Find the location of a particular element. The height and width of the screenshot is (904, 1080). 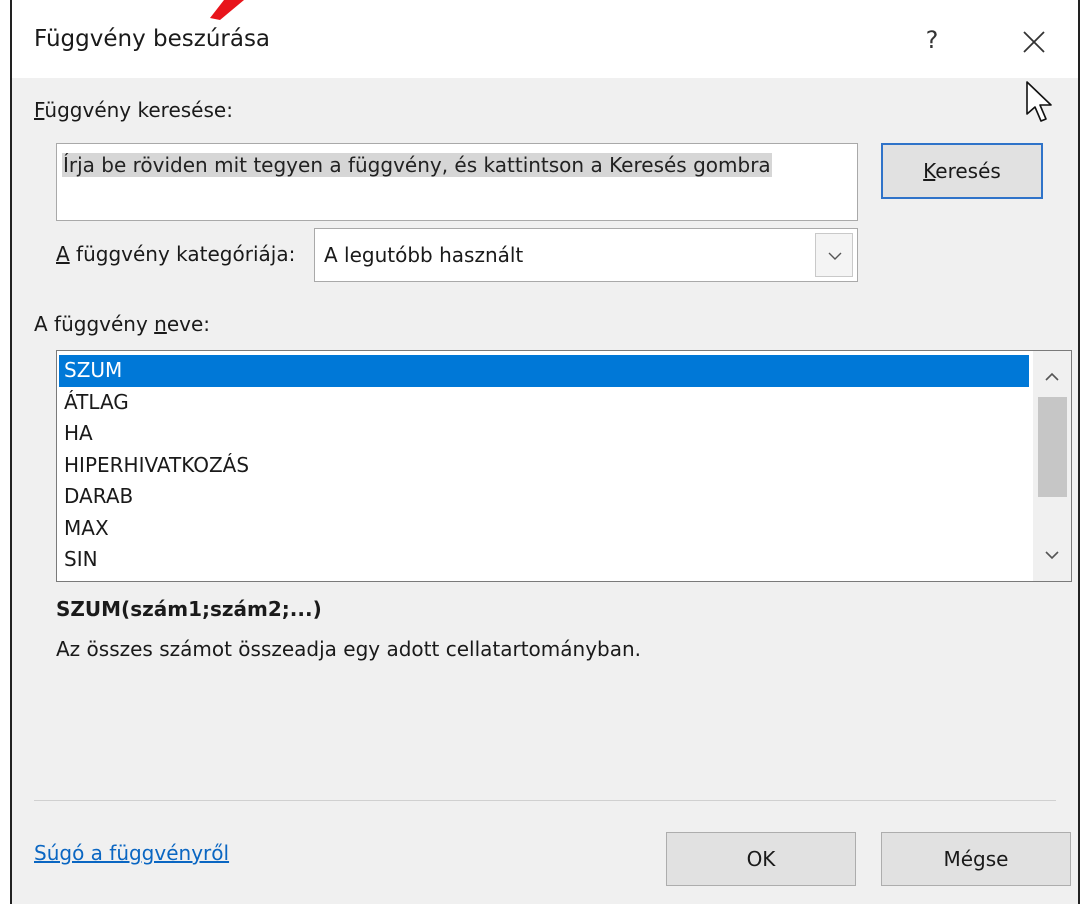

cancel-button: Mégse is located at coordinates (976, 859).